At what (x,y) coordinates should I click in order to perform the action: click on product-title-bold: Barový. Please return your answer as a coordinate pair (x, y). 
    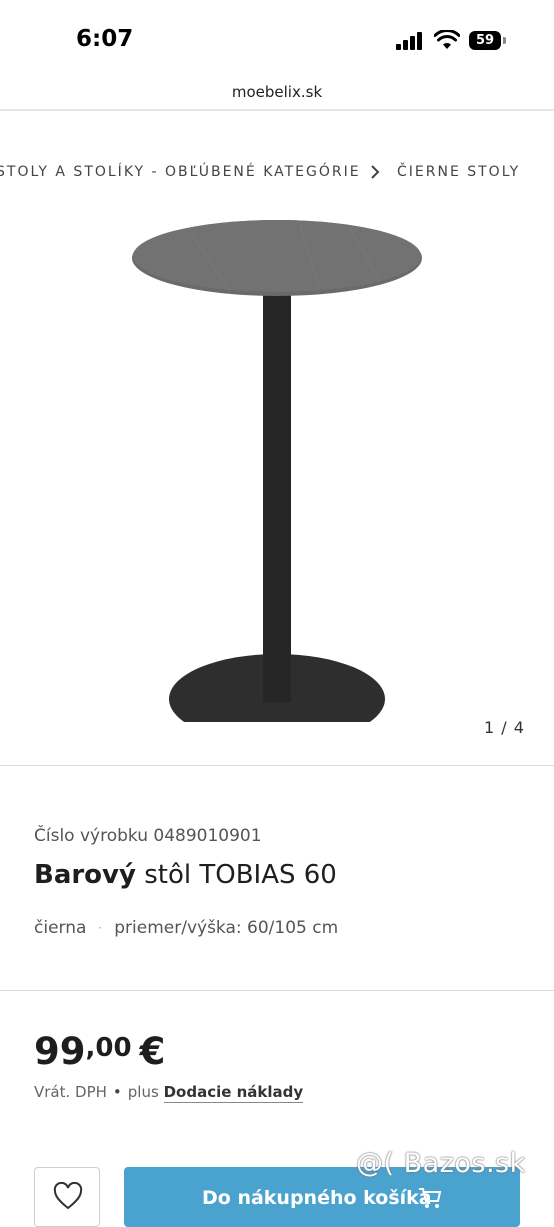
    Looking at the image, I should click on (85, 875).